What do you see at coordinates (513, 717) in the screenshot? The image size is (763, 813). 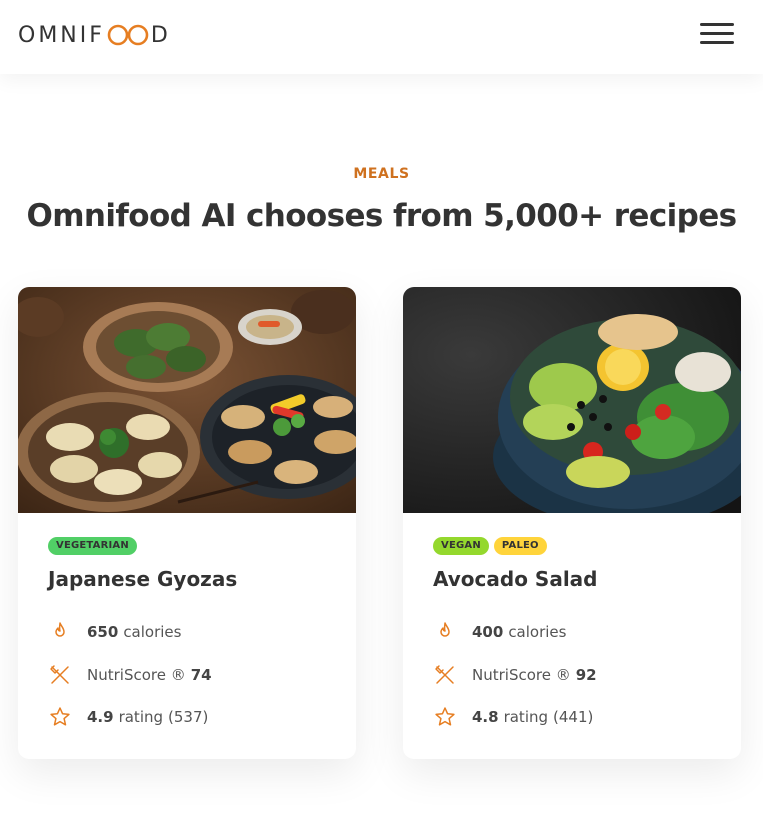 I see `meal-rating: 4.8 rating (441)` at bounding box center [513, 717].